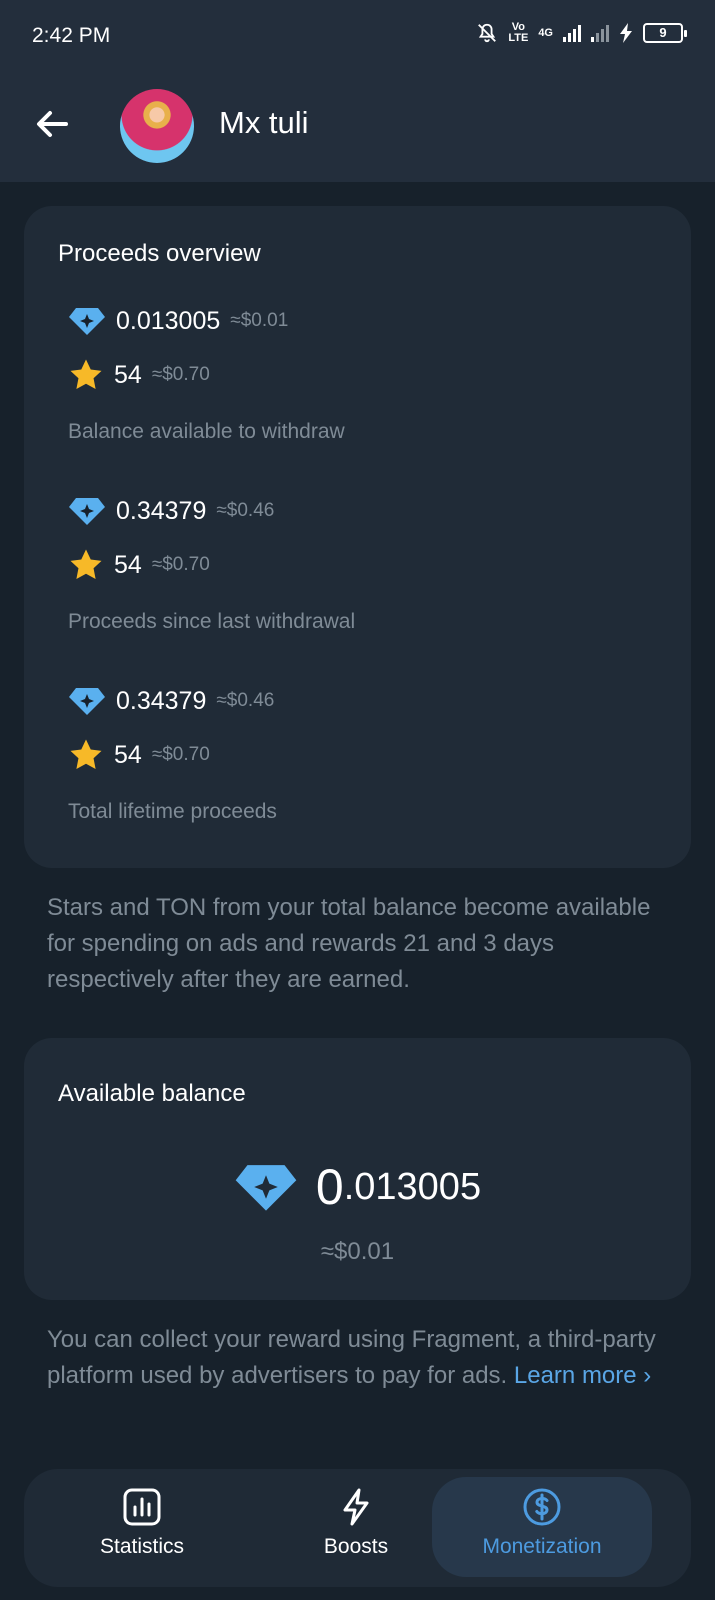  I want to click on signal-strength-icon, so click(572, 33).